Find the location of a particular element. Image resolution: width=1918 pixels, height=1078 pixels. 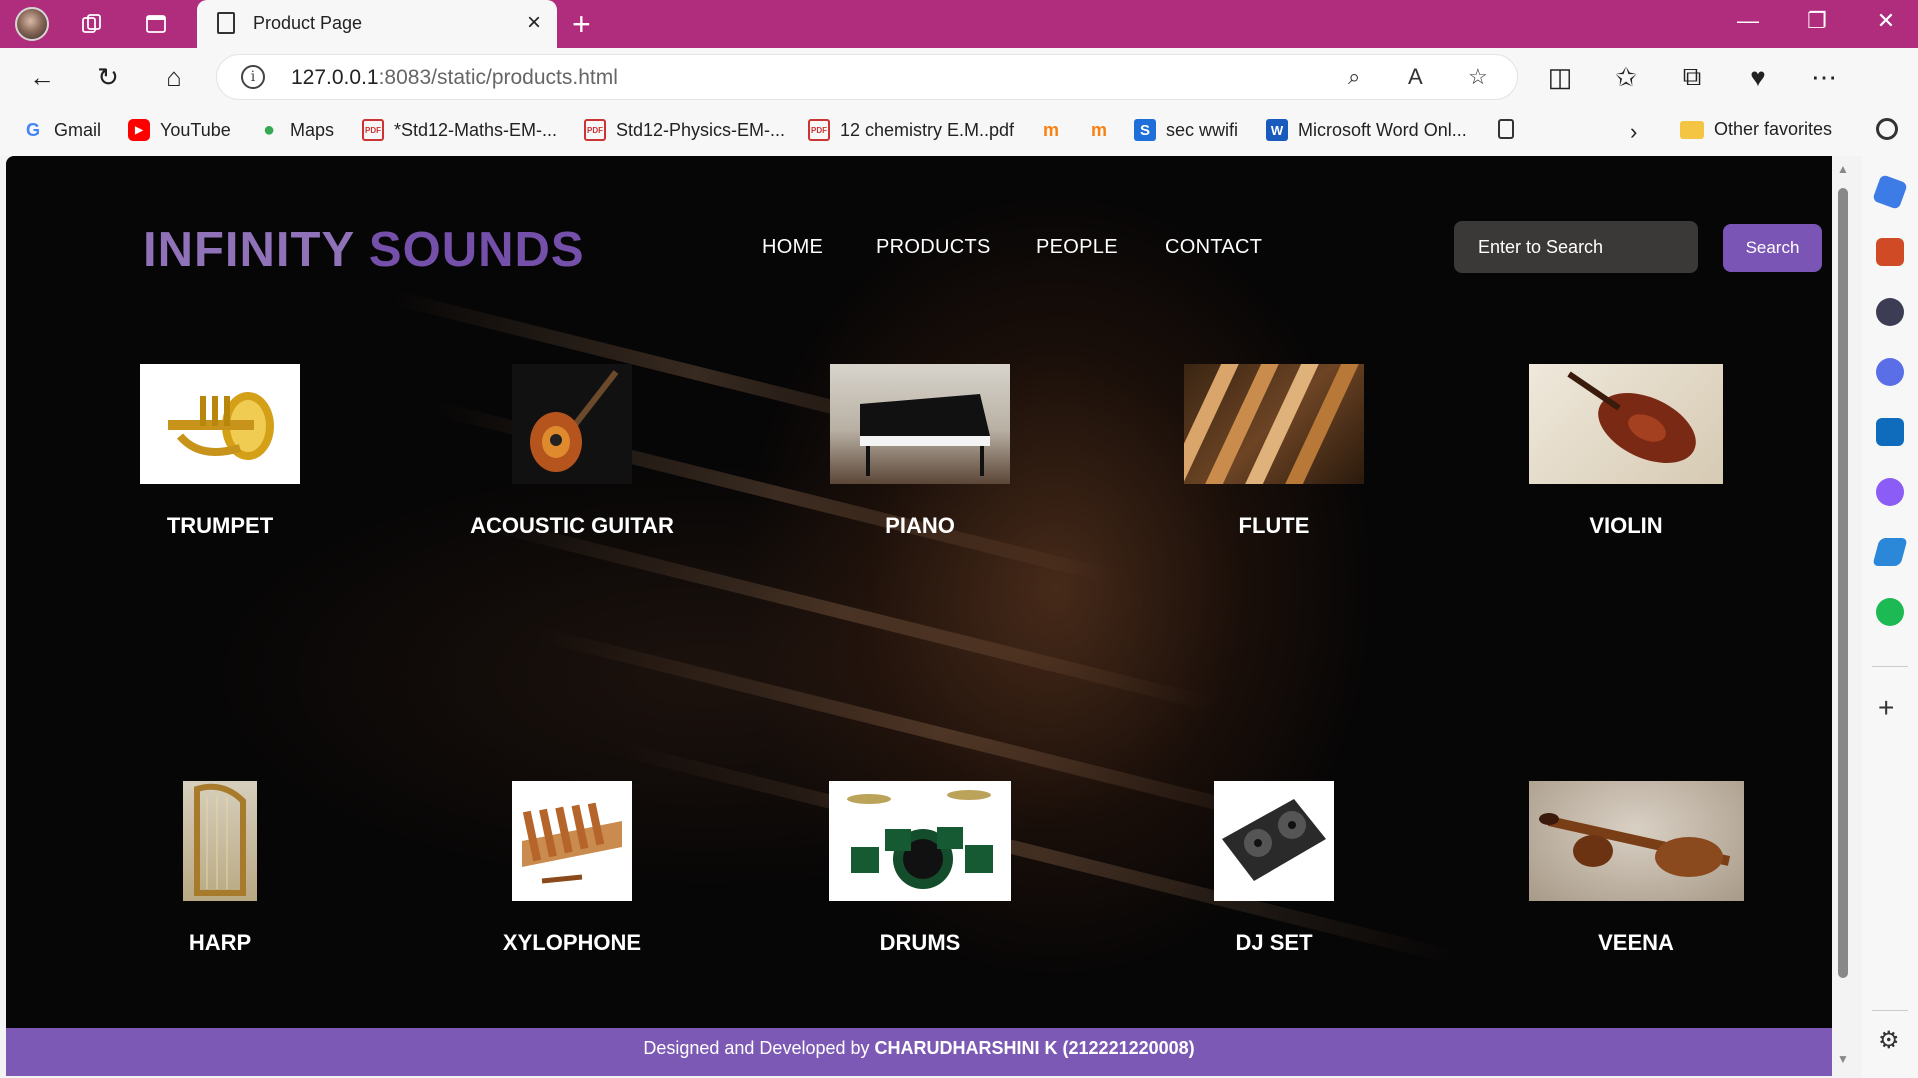

product-card-xylophone: XYLOPHONE is located at coordinates (572, 868).